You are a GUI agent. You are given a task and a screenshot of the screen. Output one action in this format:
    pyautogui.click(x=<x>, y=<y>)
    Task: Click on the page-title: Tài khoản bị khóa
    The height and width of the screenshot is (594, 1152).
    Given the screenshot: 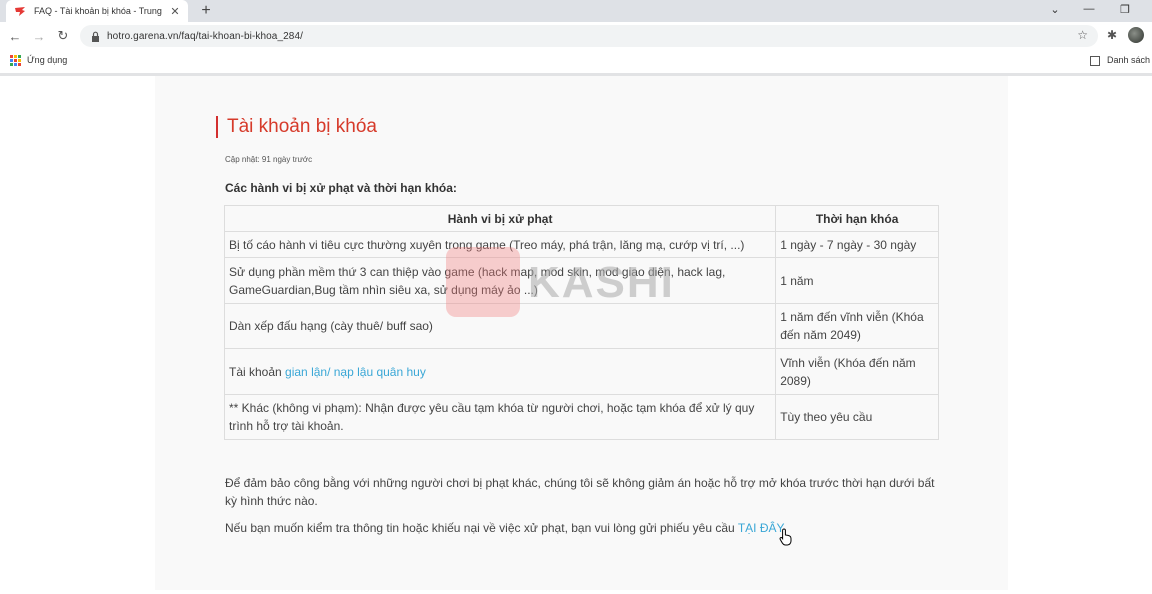 What is the action you would take?
    pyautogui.click(x=296, y=127)
    